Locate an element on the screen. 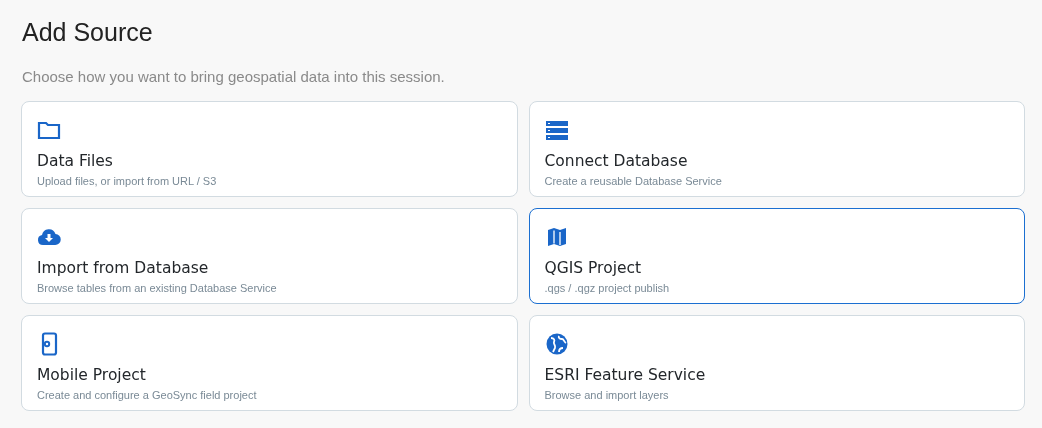 The width and height of the screenshot is (1042, 428). card-description: Browse tables from an existing Database Service is located at coordinates (157, 288).